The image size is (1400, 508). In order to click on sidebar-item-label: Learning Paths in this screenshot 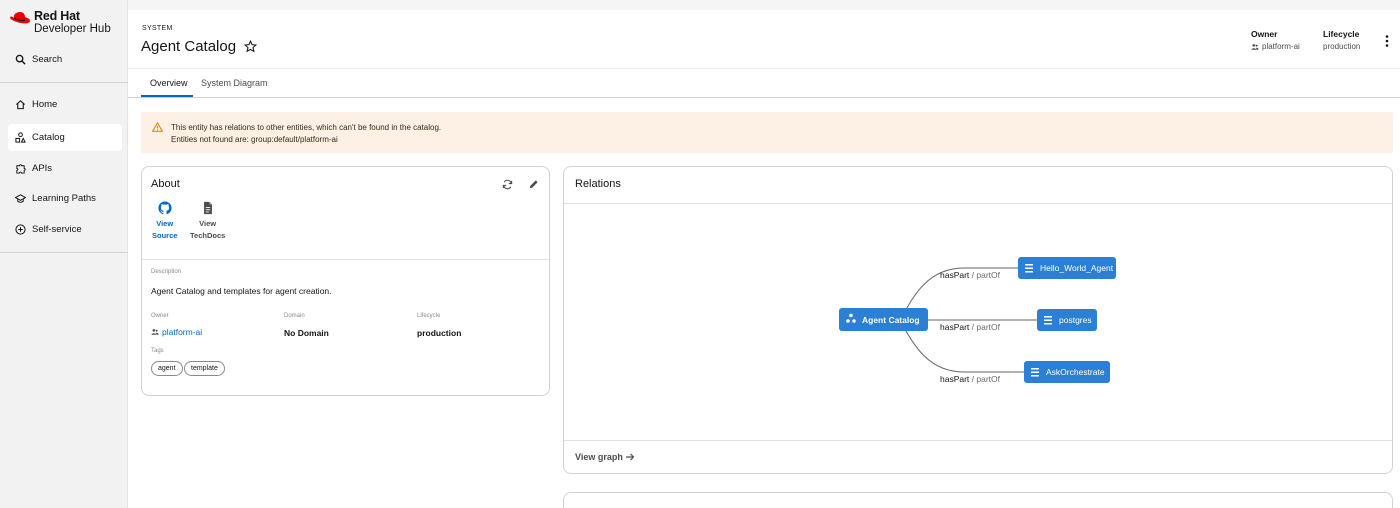, I will do `click(64, 198)`.